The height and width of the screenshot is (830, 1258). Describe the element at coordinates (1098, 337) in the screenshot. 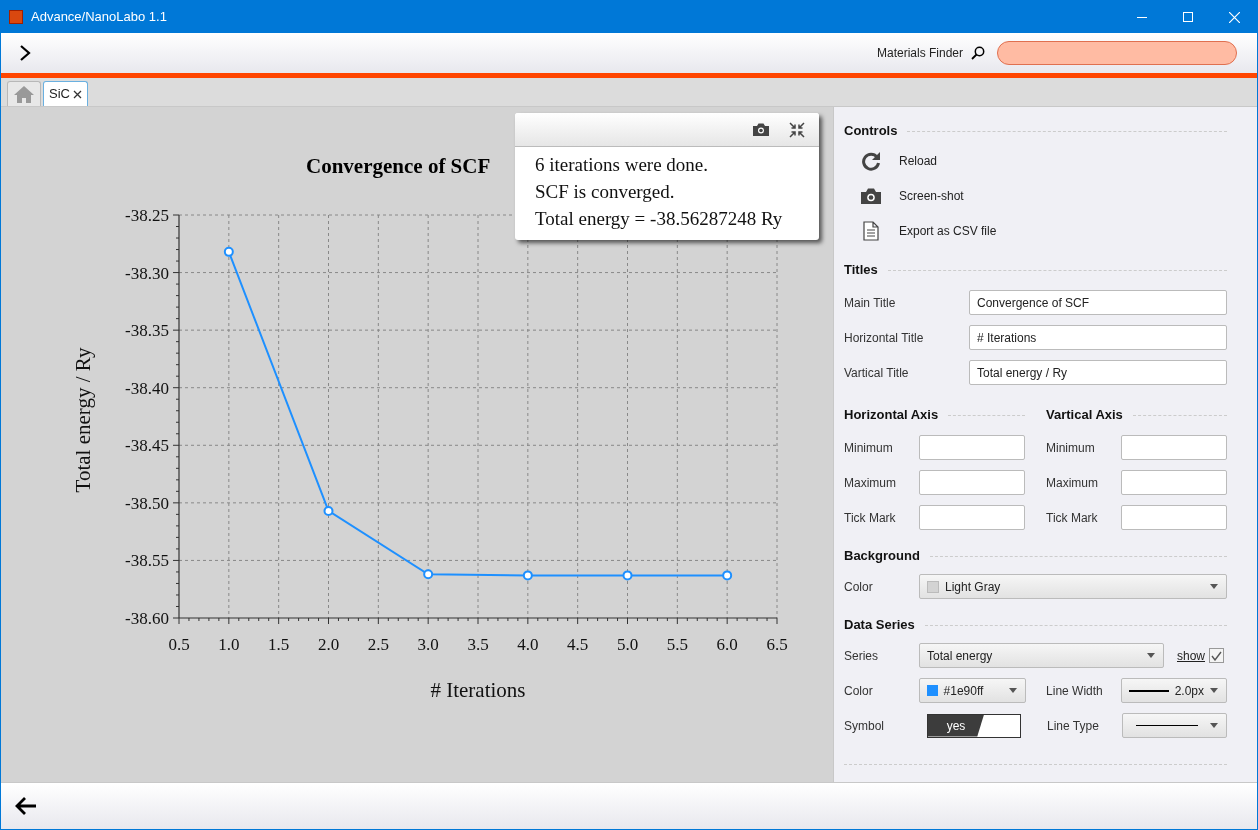

I see `text-field: # Iterations` at that location.